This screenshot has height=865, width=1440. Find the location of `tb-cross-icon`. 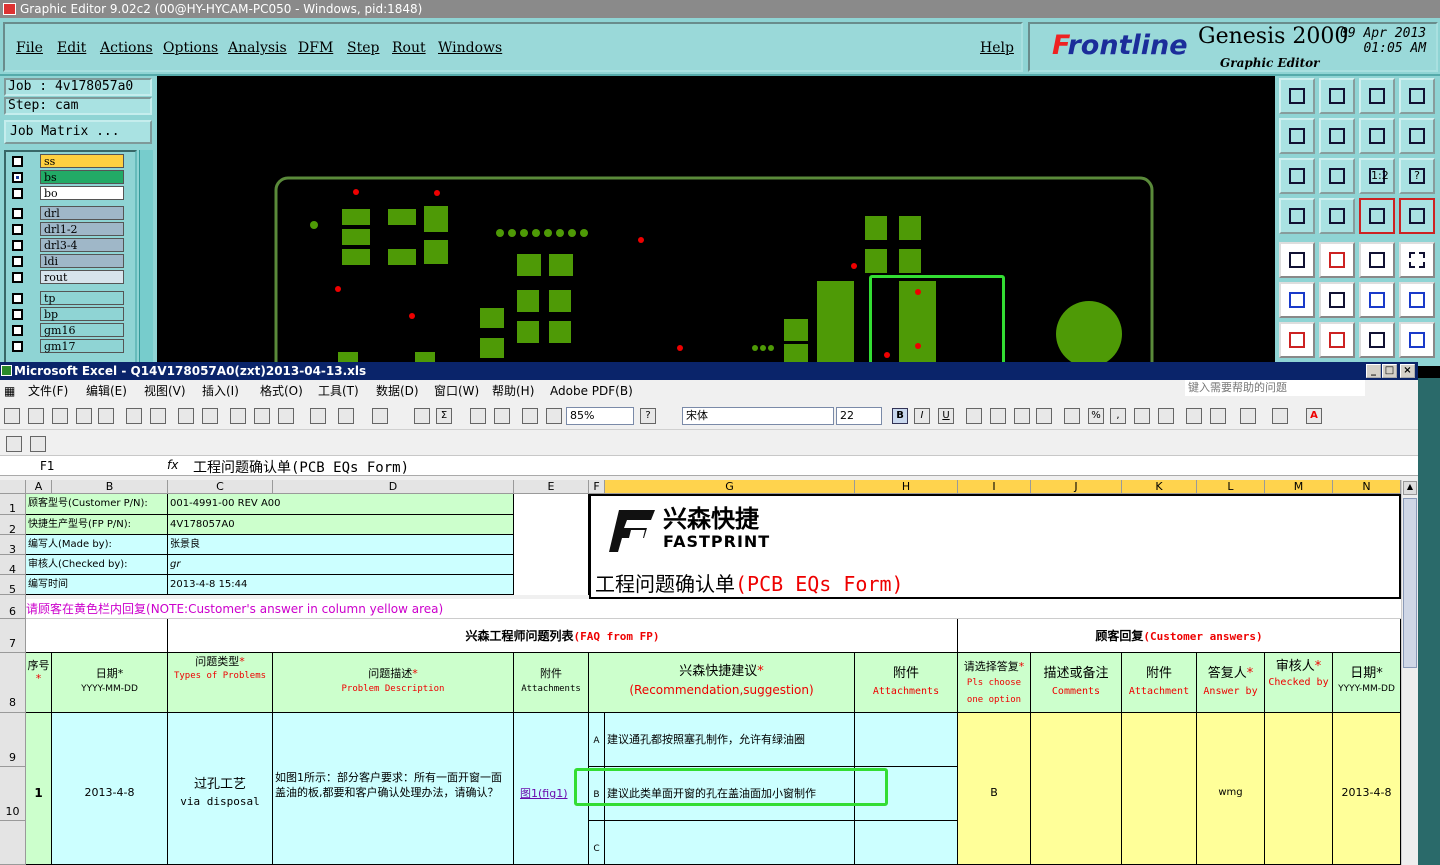

tb-cross-icon is located at coordinates (1337, 300).